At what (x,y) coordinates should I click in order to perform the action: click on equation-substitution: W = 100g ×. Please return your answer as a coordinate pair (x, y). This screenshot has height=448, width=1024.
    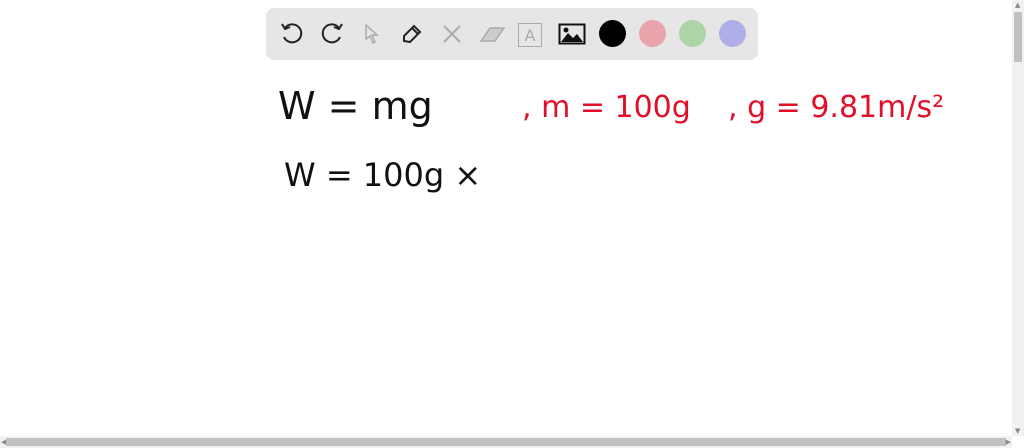
    Looking at the image, I should click on (383, 175).